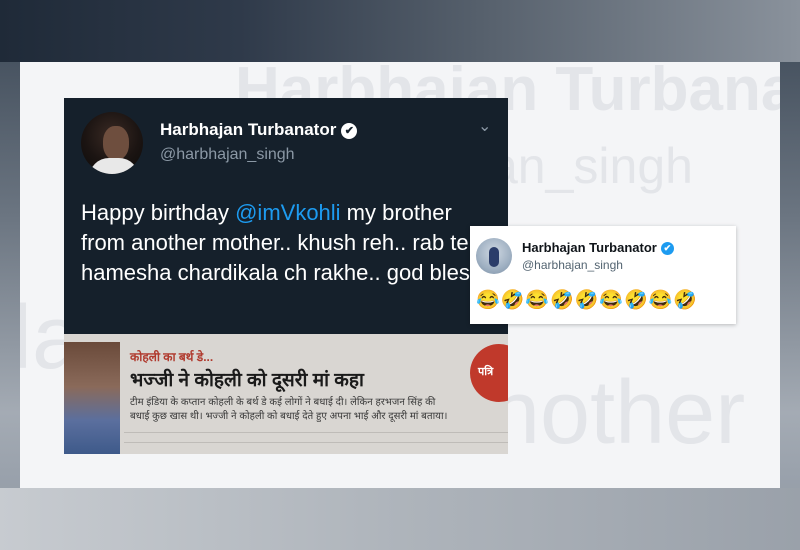 This screenshot has height=550, width=800. Describe the element at coordinates (400, 31) in the screenshot. I see `background-top` at that location.